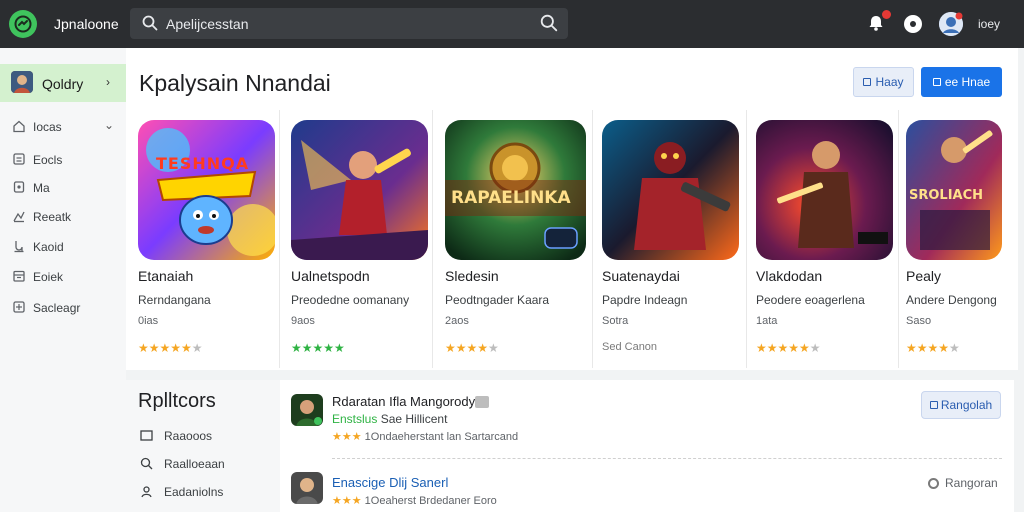  Describe the element at coordinates (52, 217) in the screenshot. I see `sidebar-item-label: Reeatk` at that location.